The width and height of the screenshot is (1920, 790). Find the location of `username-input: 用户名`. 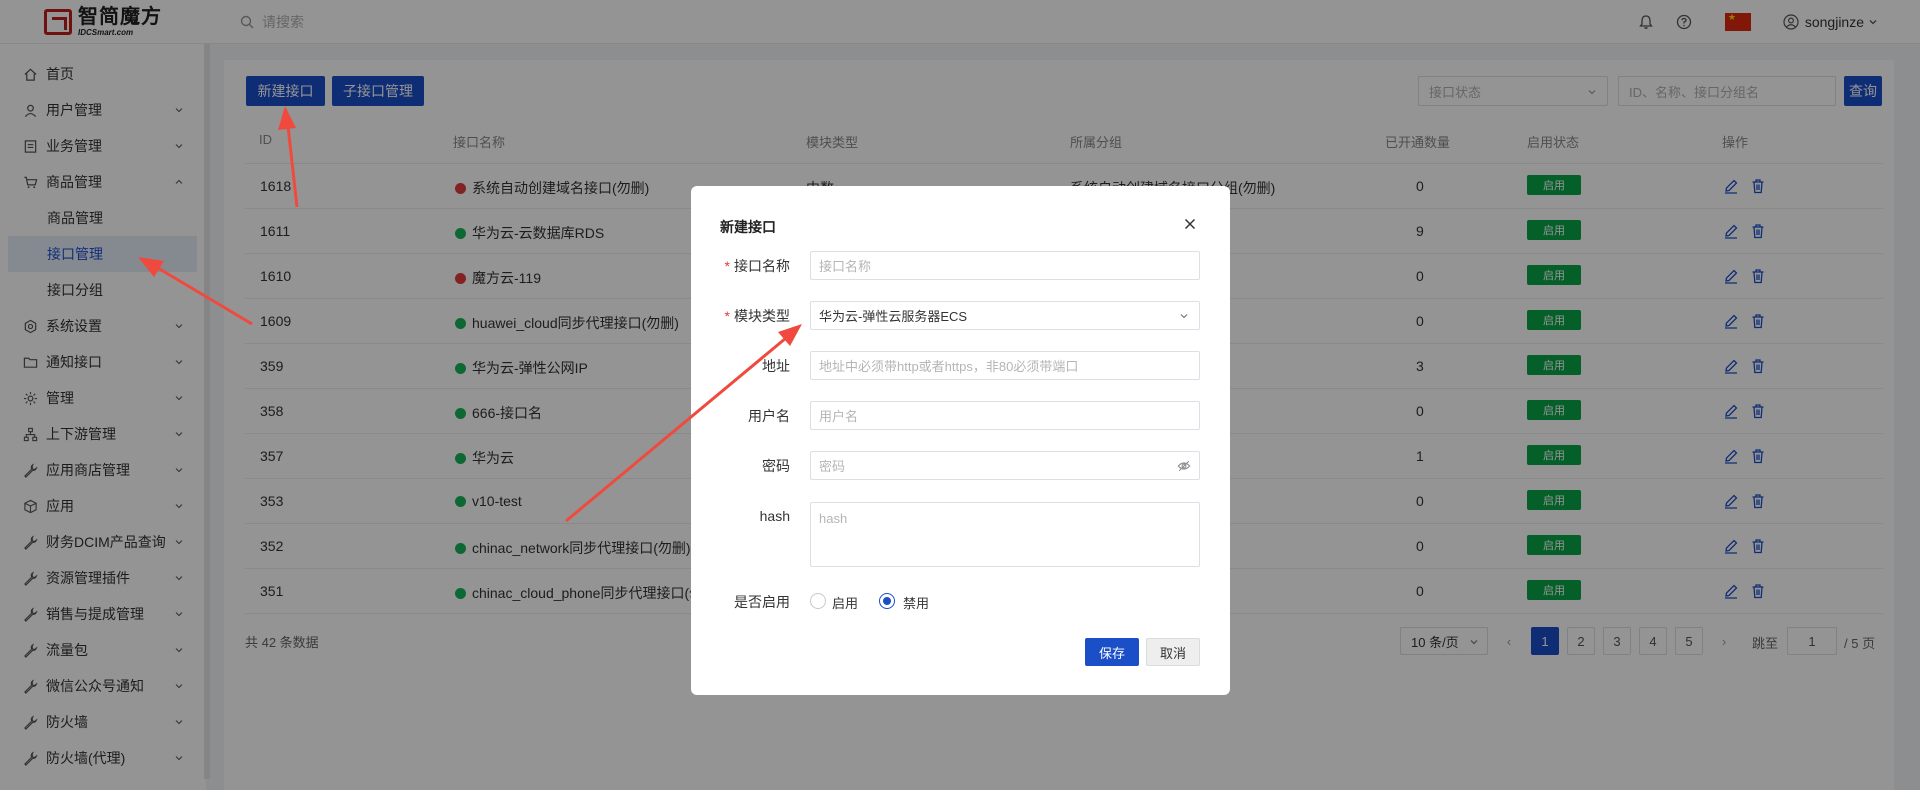

username-input: 用户名 is located at coordinates (1005, 415).